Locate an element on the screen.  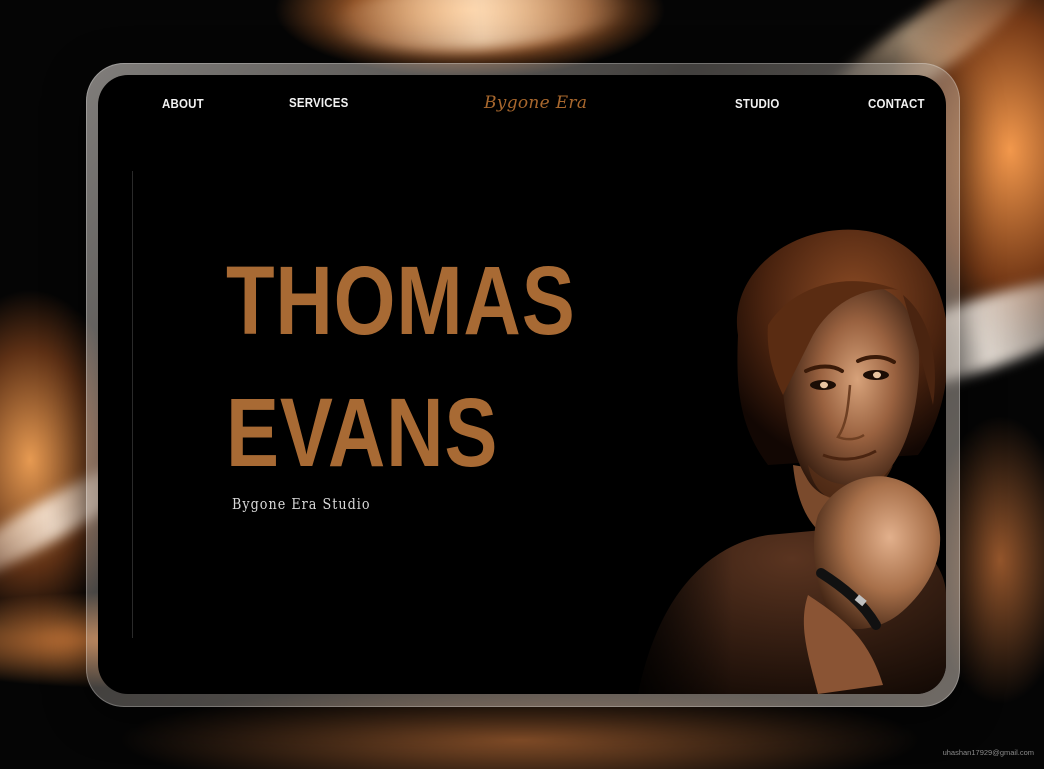
hero-heading: THOMAS EVANS is located at coordinates (401, 367).